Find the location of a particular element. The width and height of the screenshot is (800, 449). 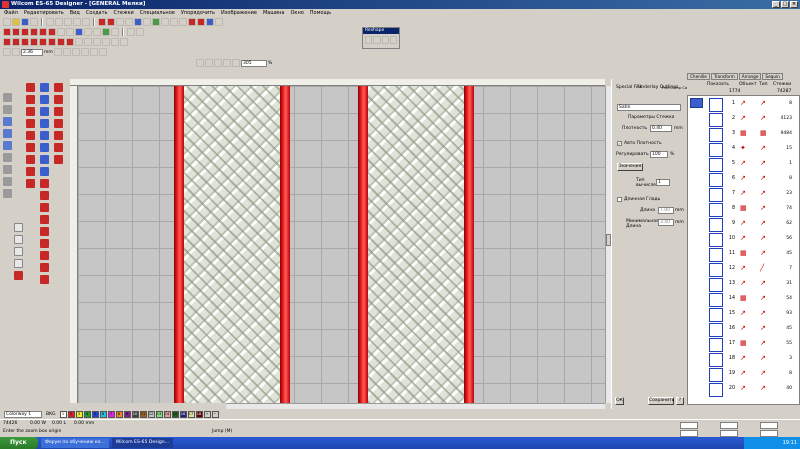

paste-icon is located at coordinates (68, 22).